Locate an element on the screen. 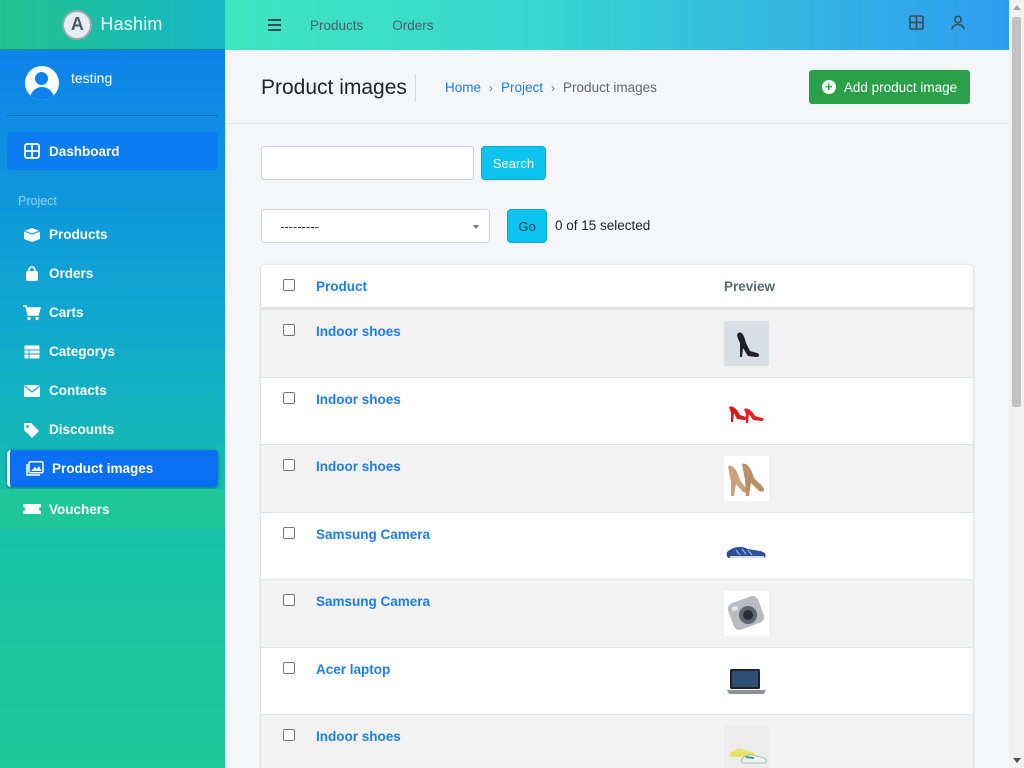 The width and height of the screenshot is (1024, 768). sidebar-item-categorys: Categorys is located at coordinates (112, 351).